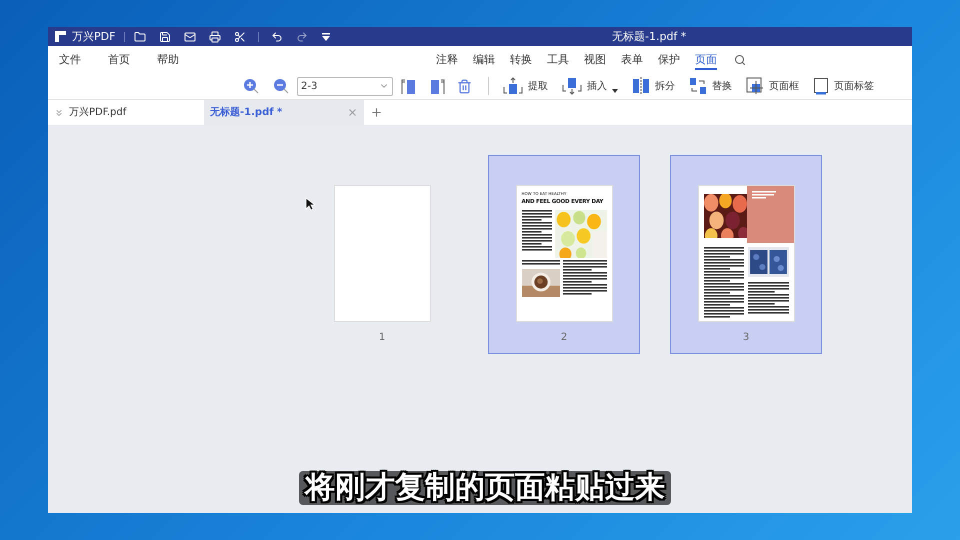  What do you see at coordinates (240, 36) in the screenshot?
I see `scissors-icon` at bounding box center [240, 36].